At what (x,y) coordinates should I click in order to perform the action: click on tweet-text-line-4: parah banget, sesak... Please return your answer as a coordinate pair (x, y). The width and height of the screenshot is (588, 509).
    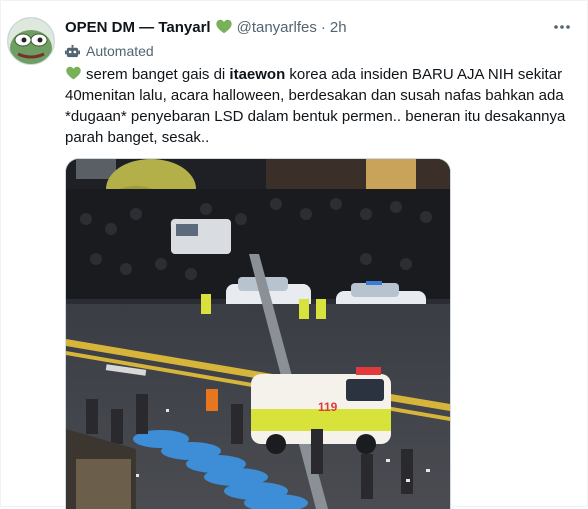
    Looking at the image, I should click on (137, 137).